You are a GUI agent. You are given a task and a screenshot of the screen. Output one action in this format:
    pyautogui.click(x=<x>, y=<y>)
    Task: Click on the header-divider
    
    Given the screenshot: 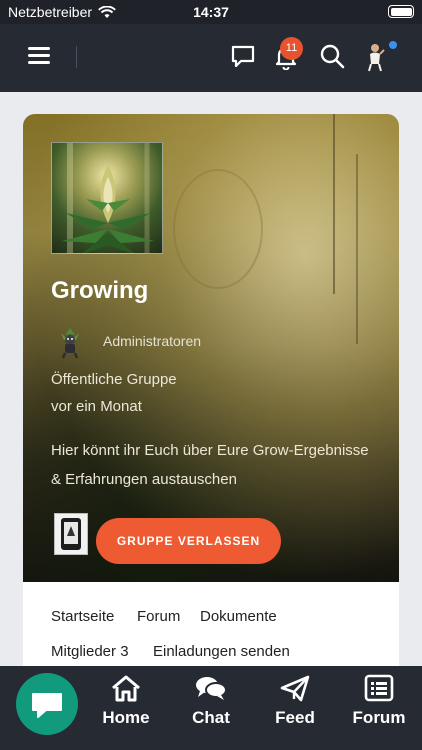 What is the action you would take?
    pyautogui.click(x=76, y=57)
    